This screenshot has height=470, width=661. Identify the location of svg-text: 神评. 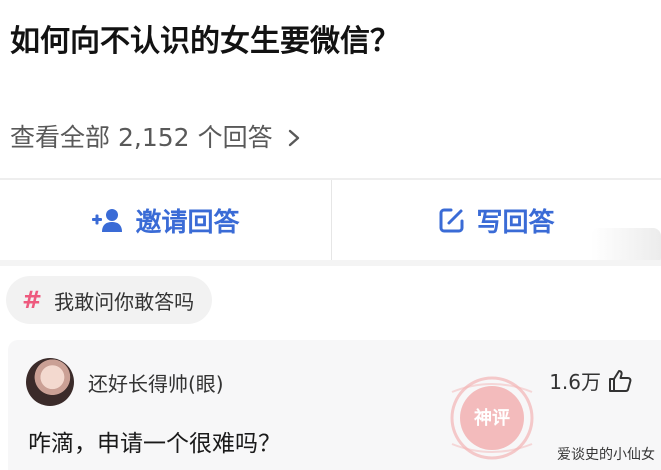
(492, 418).